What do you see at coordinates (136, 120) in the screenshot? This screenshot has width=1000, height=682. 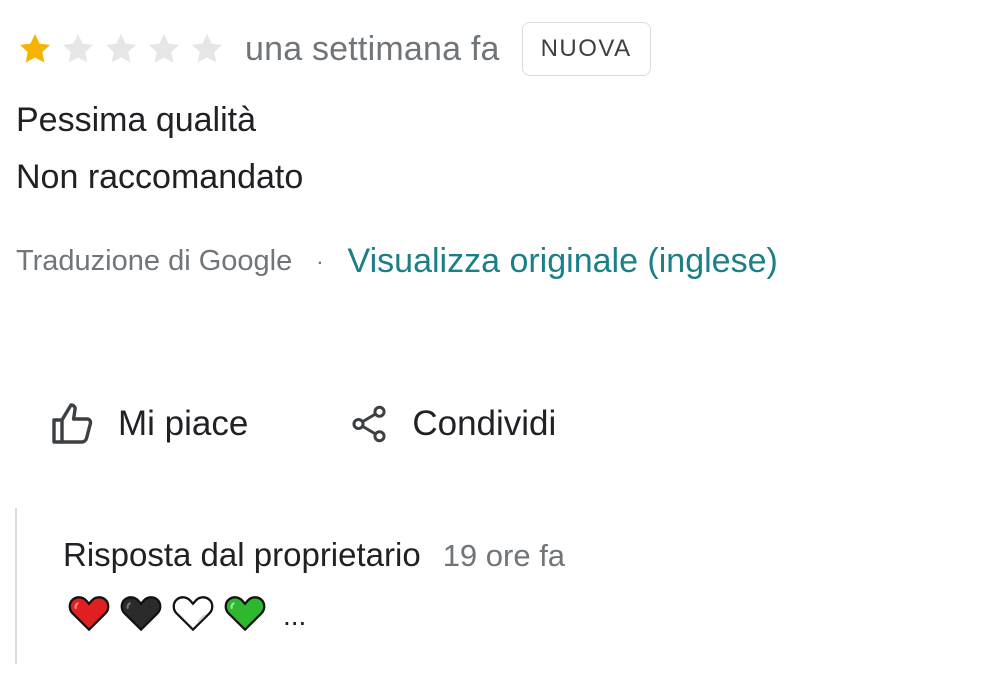 I see `review-text-line: Pessima qualità` at bounding box center [136, 120].